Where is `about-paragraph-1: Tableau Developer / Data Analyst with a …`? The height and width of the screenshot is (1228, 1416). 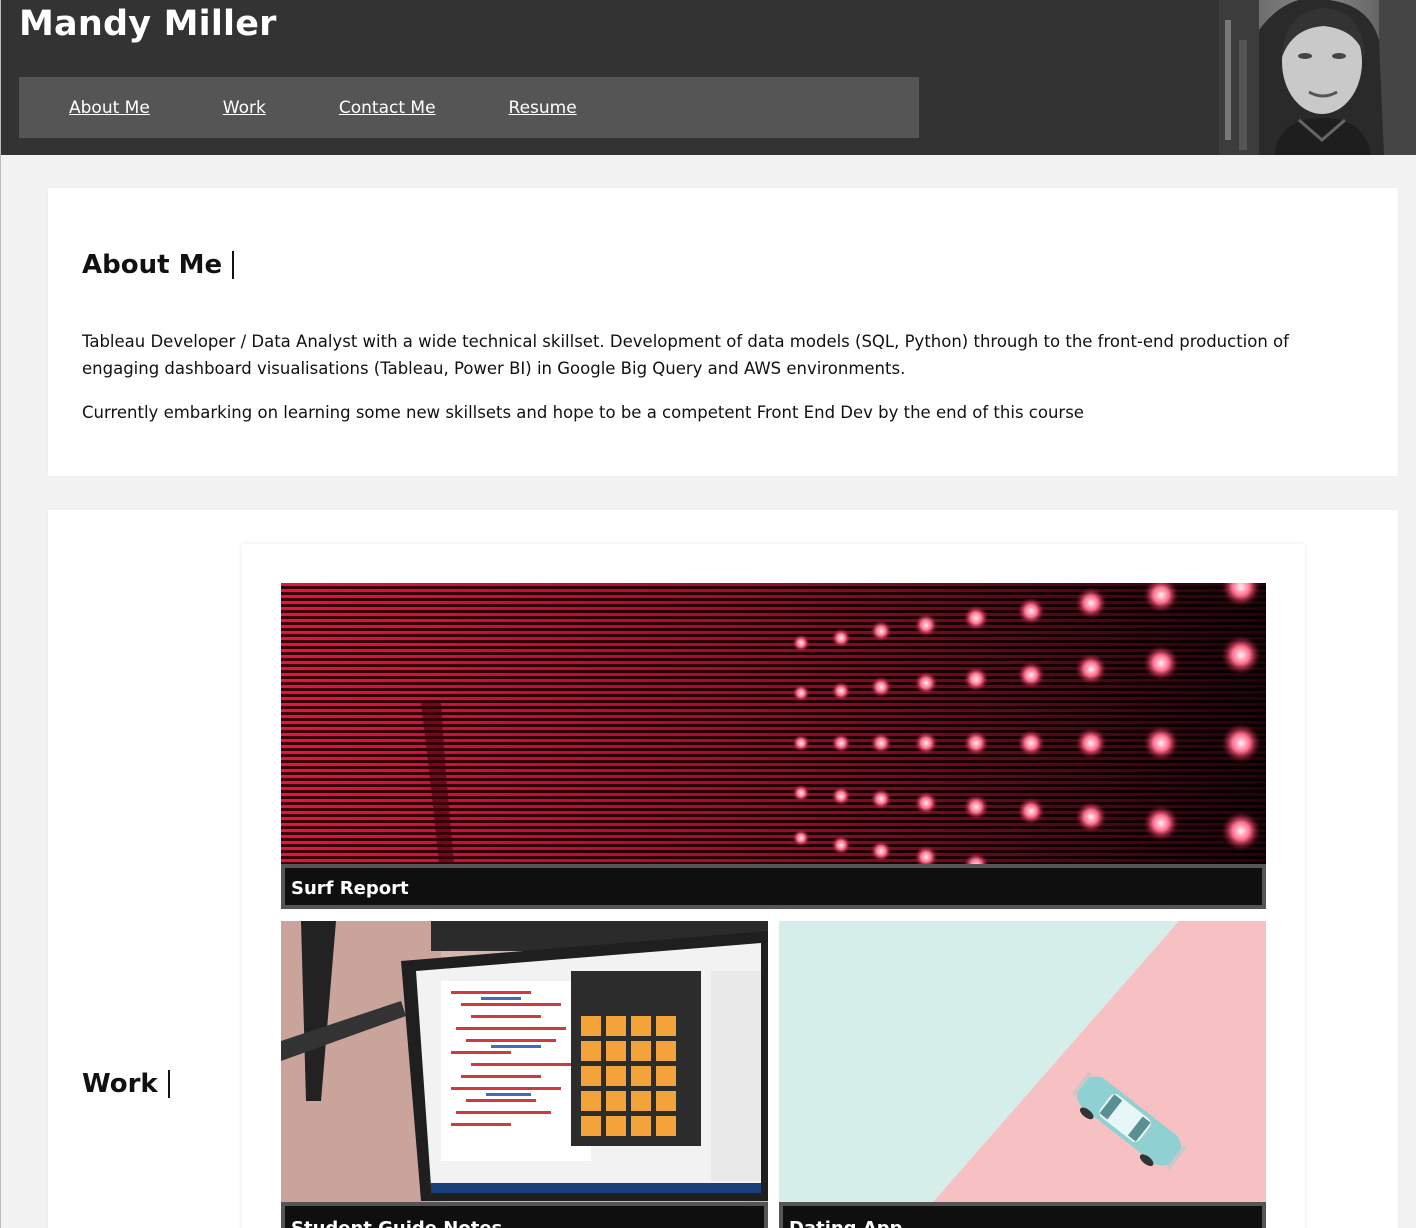 about-paragraph-1: Tableau Developer / Data Analyst with a … is located at coordinates (685, 355).